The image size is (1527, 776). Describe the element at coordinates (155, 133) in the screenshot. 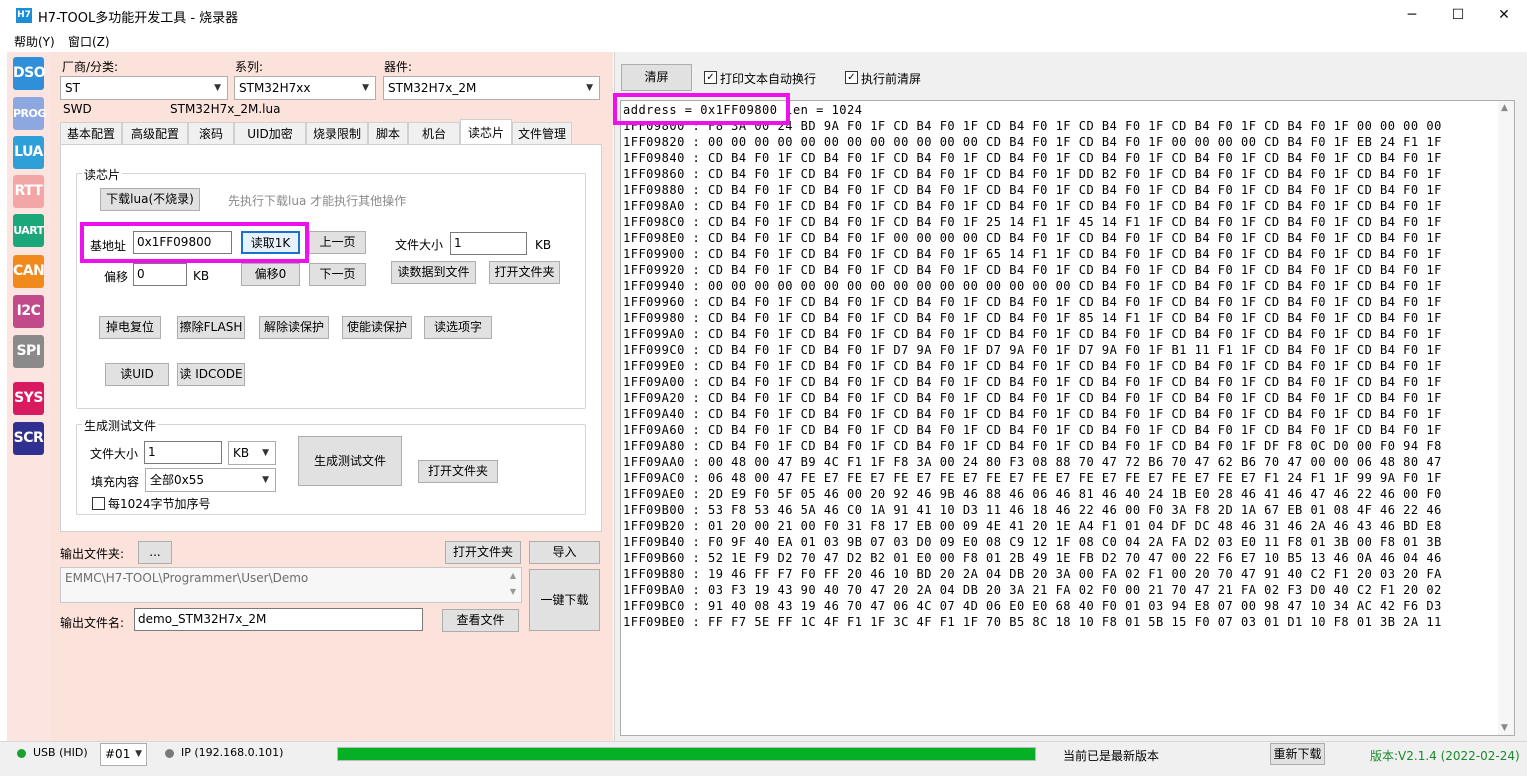

I see `tab-advanced-config: 高级配置` at that location.